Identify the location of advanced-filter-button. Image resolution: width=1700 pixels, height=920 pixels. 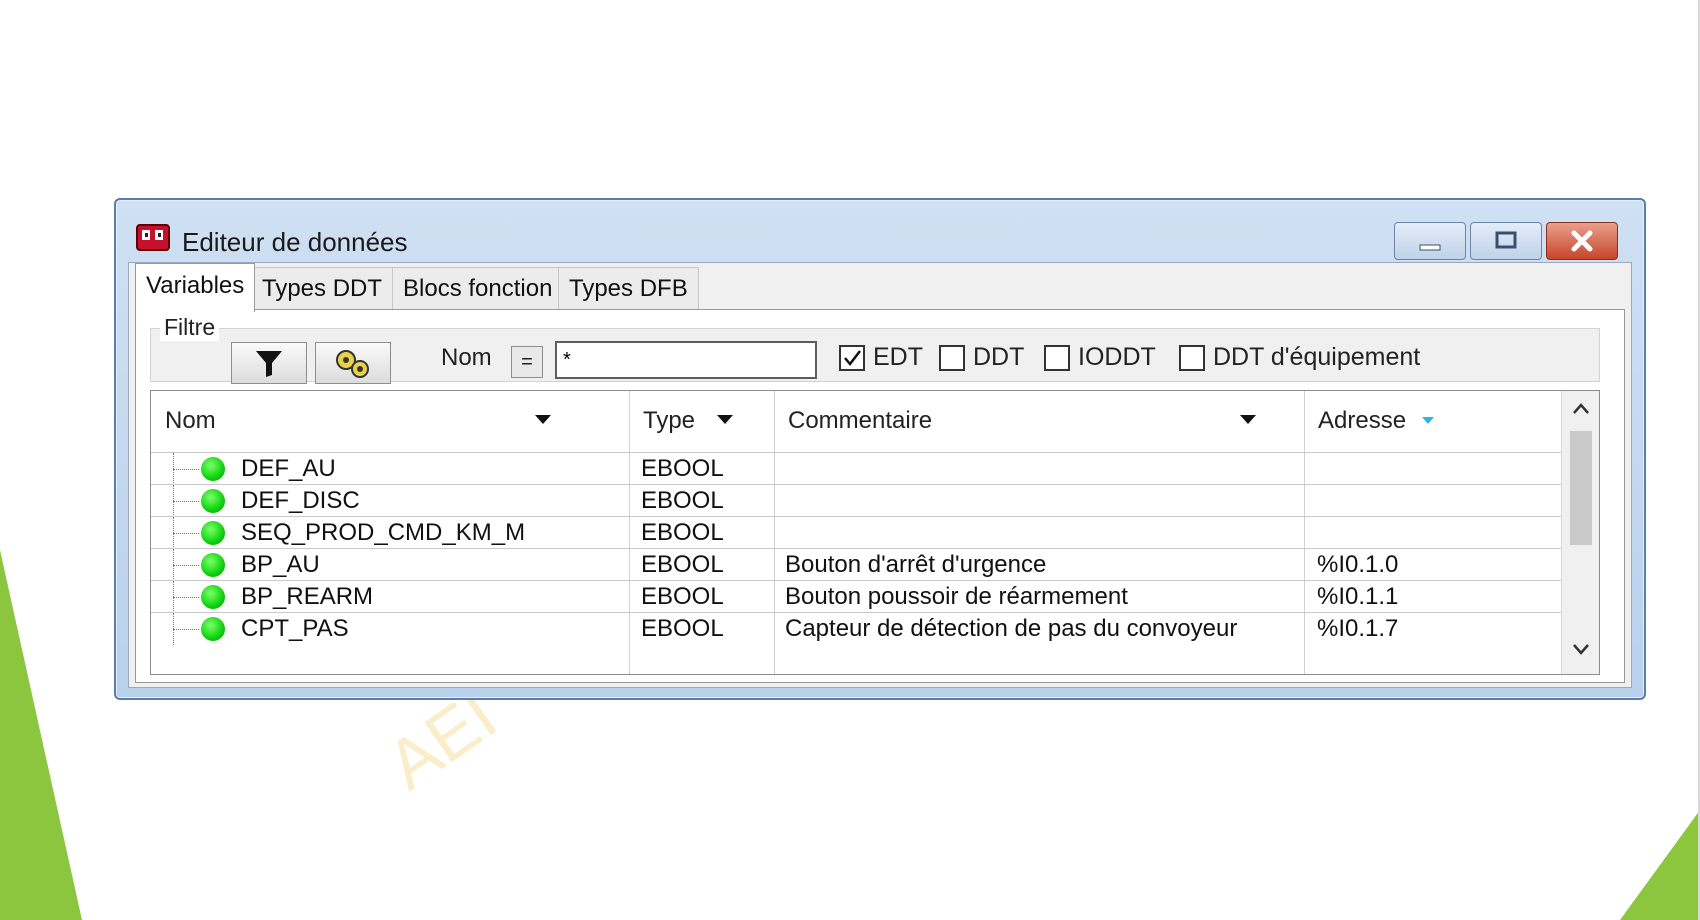
(353, 363).